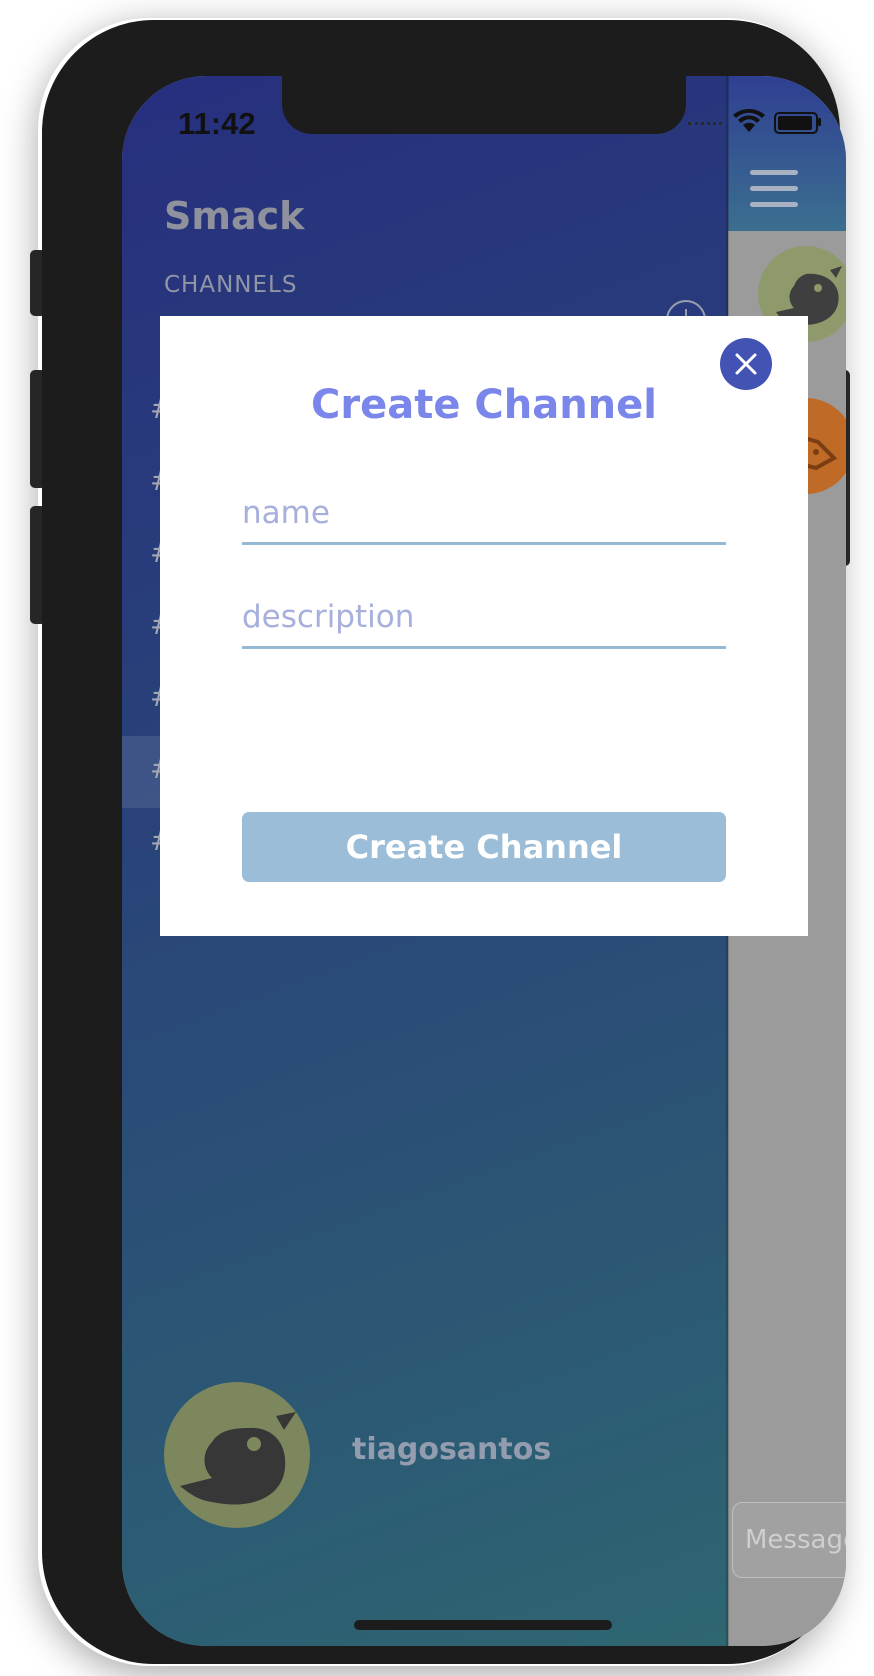  What do you see at coordinates (217, 123) in the screenshot?
I see `status-time: 11:42` at bounding box center [217, 123].